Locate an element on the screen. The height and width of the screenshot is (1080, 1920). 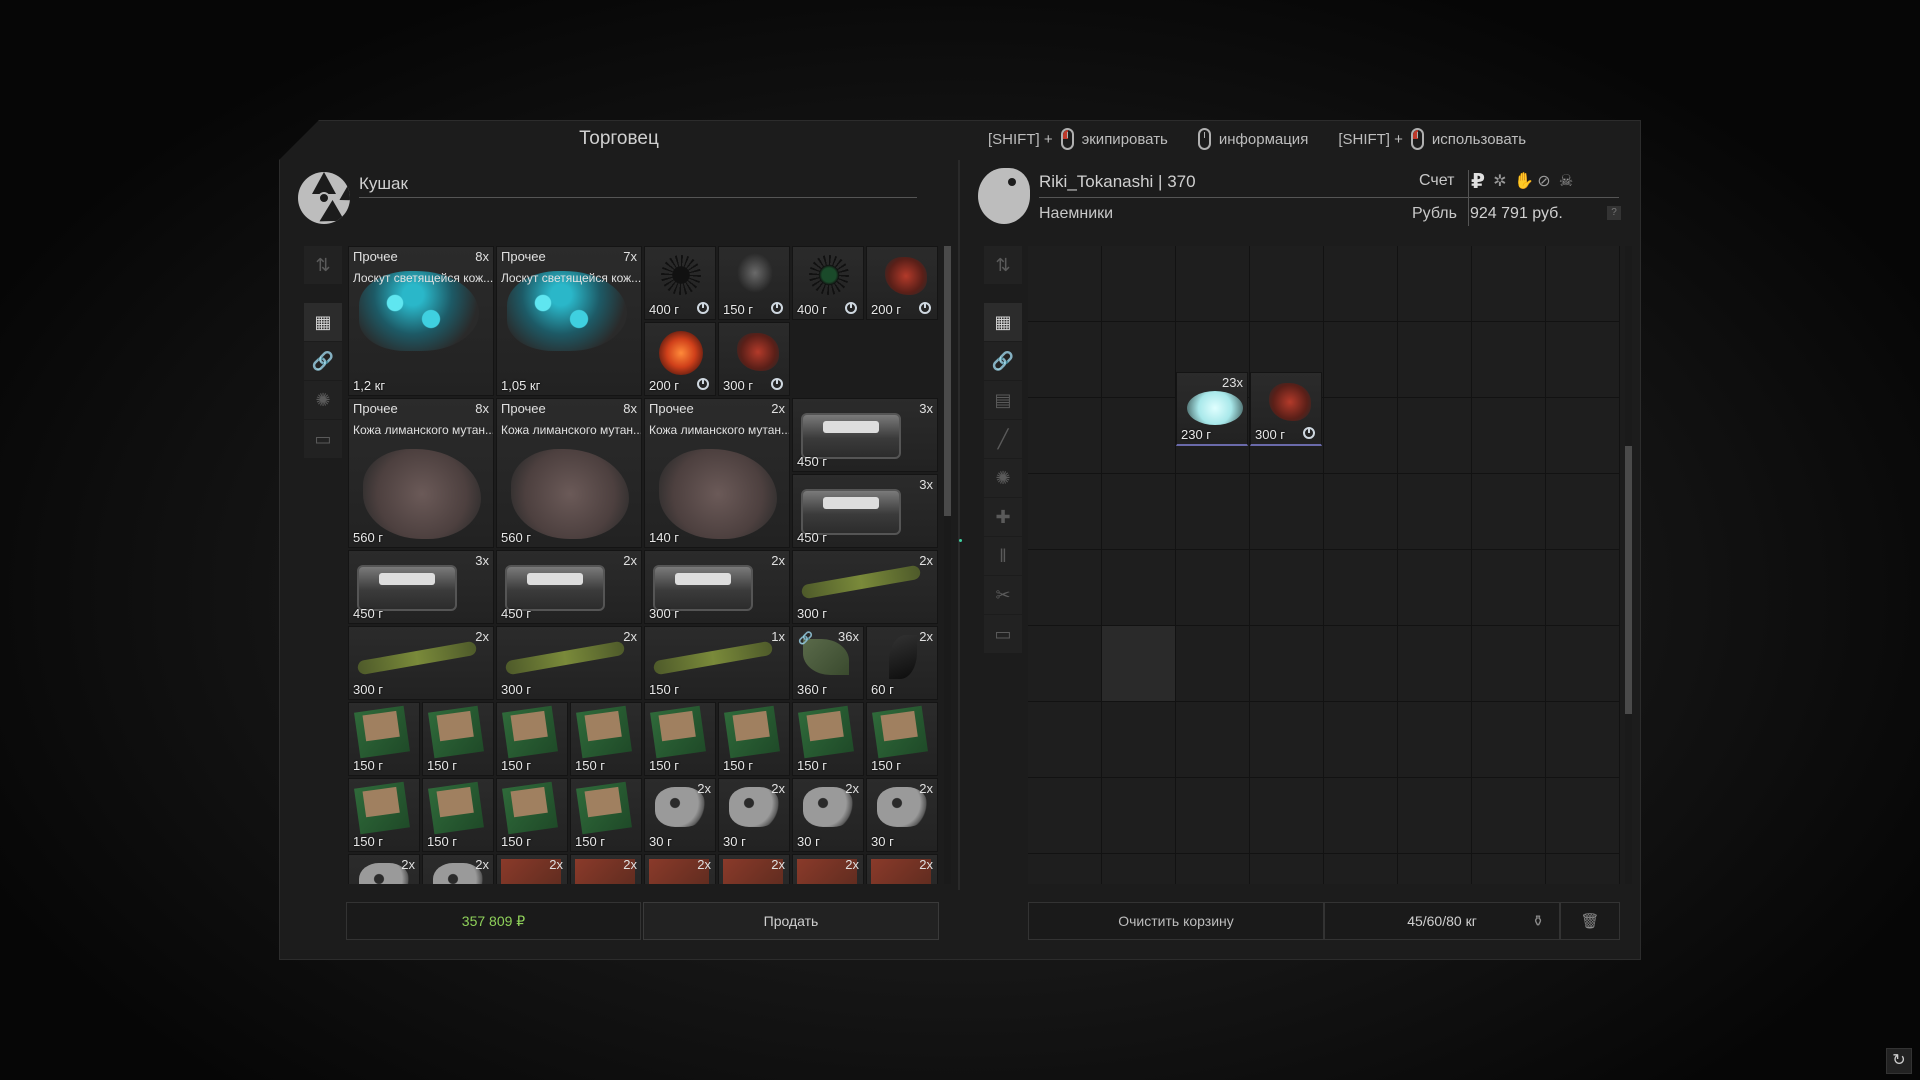
ammo-icon: ‖ is located at coordinates (1003, 556).